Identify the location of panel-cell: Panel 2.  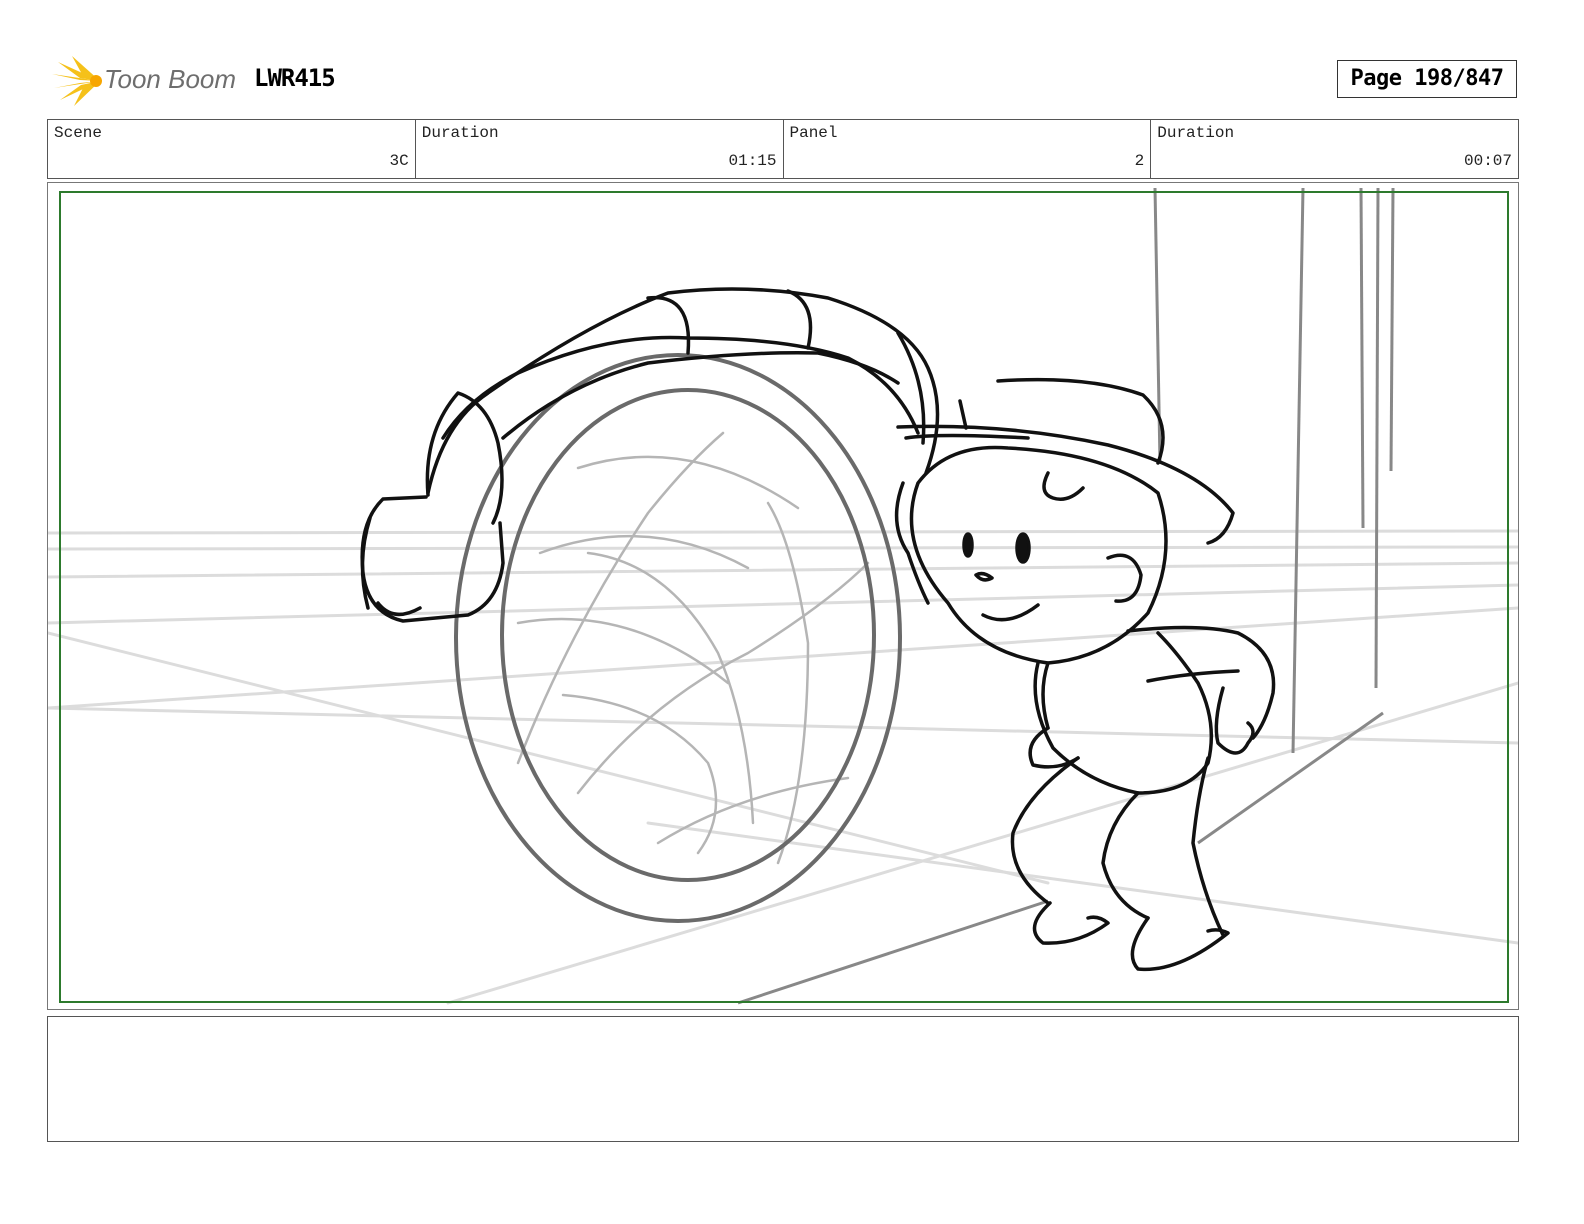
(968, 149).